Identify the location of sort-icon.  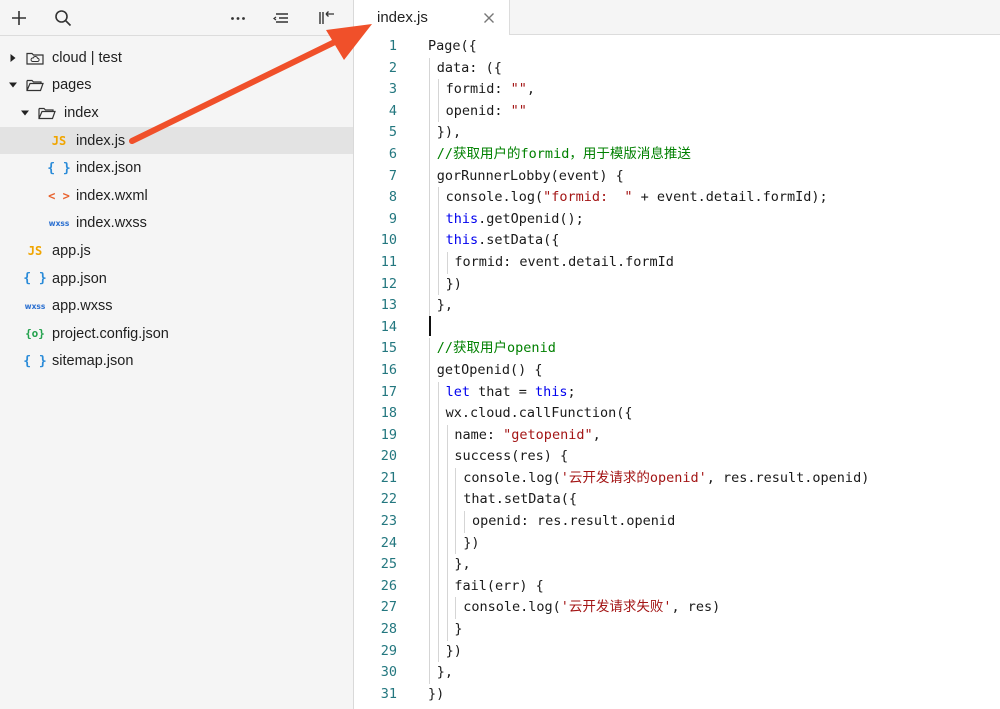
(282, 18).